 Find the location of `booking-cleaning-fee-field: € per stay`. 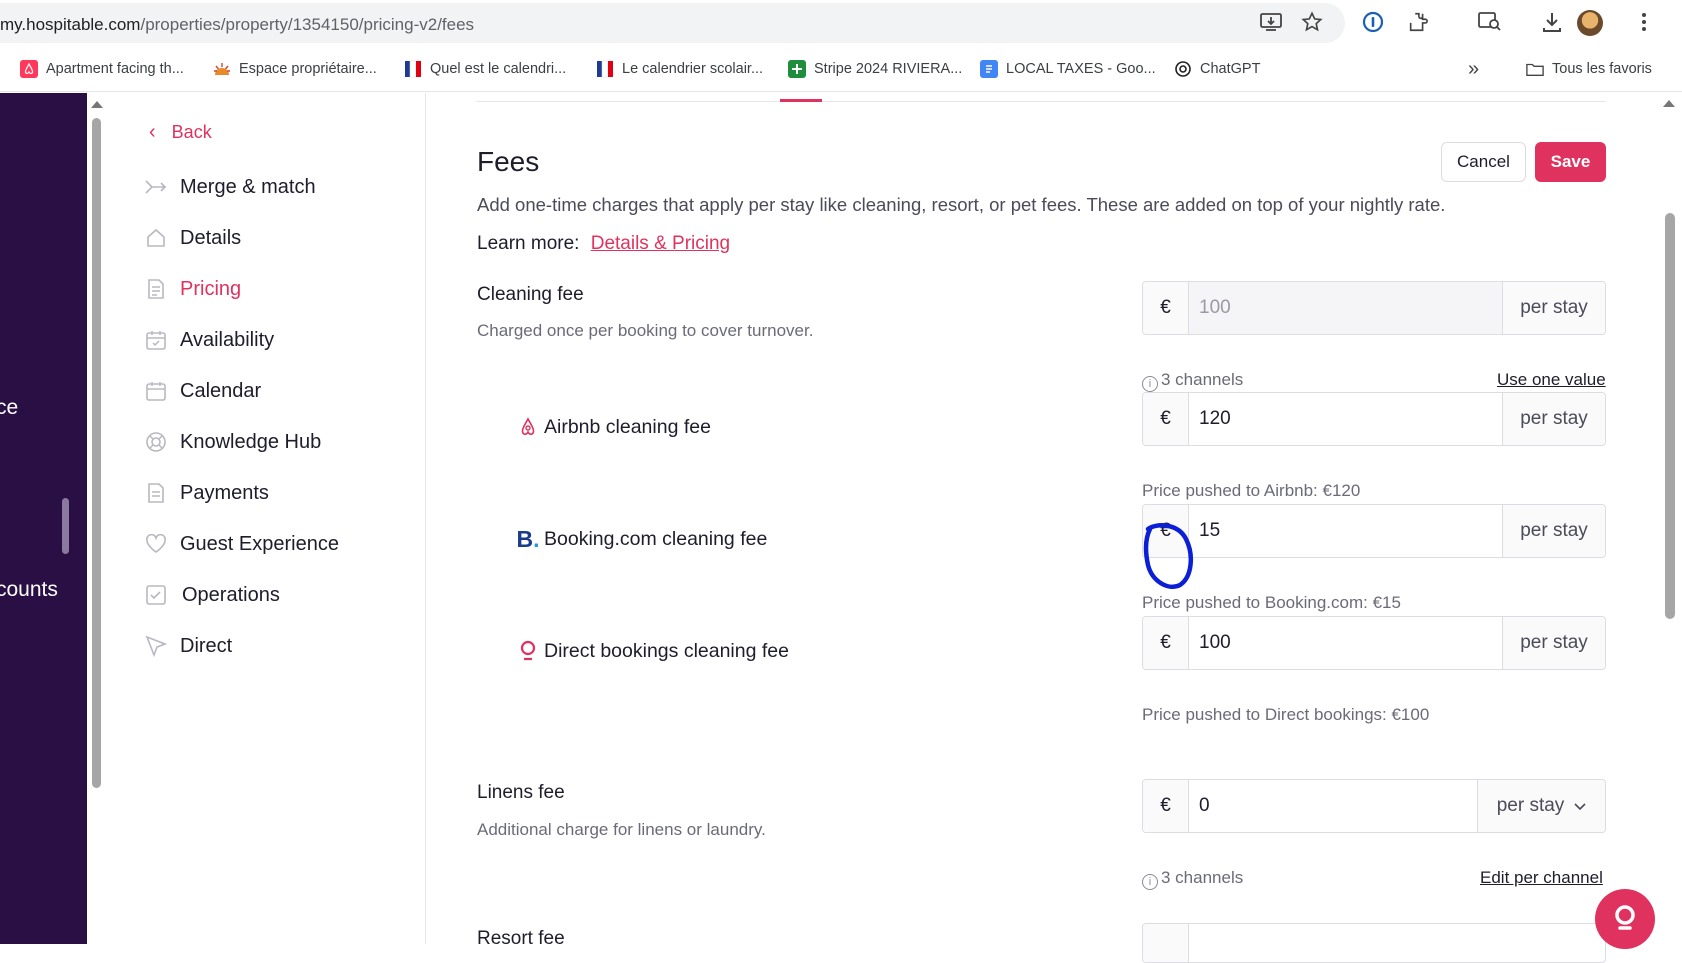

booking-cleaning-fee-field: € per stay is located at coordinates (1374, 531).